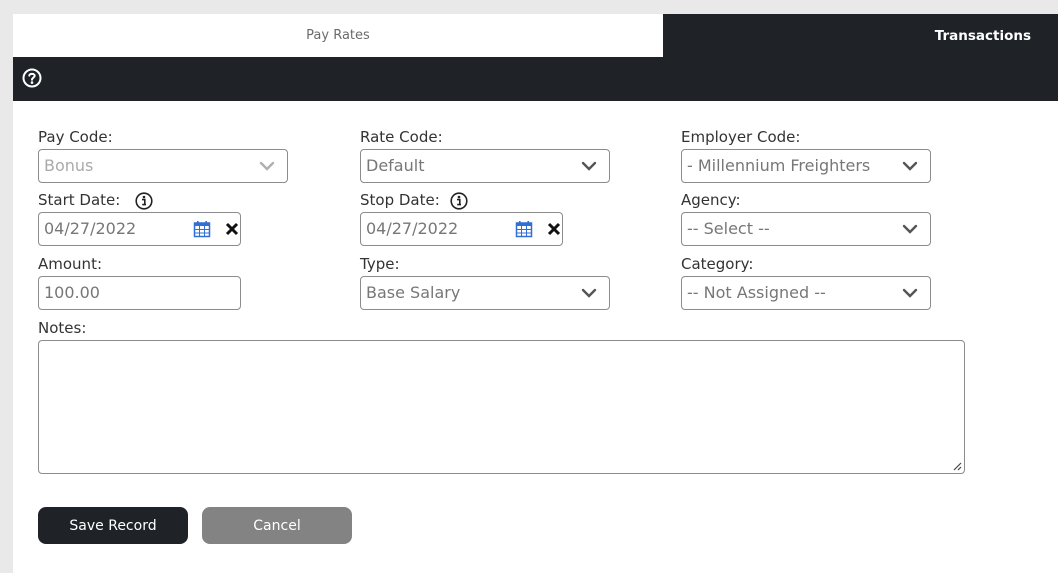 This screenshot has width=1058, height=573. What do you see at coordinates (79, 200) in the screenshot?
I see `start-date-label: Start Date:` at bounding box center [79, 200].